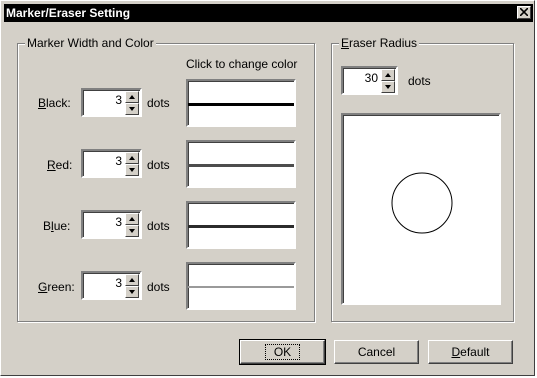 This screenshot has height=378, width=537. I want to click on green-dots-label: dots, so click(158, 287).